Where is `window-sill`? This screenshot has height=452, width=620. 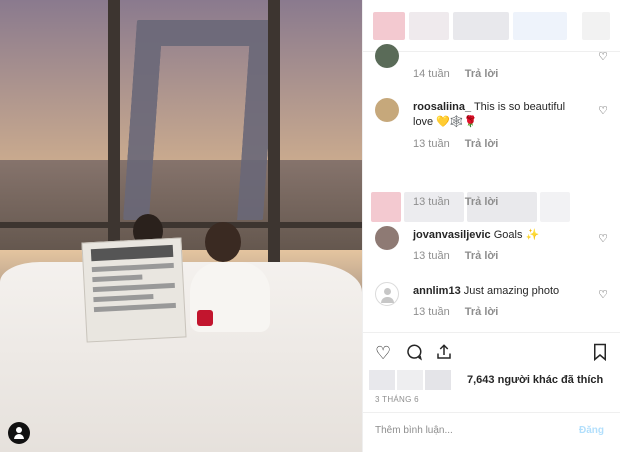
window-sill is located at coordinates (181, 225).